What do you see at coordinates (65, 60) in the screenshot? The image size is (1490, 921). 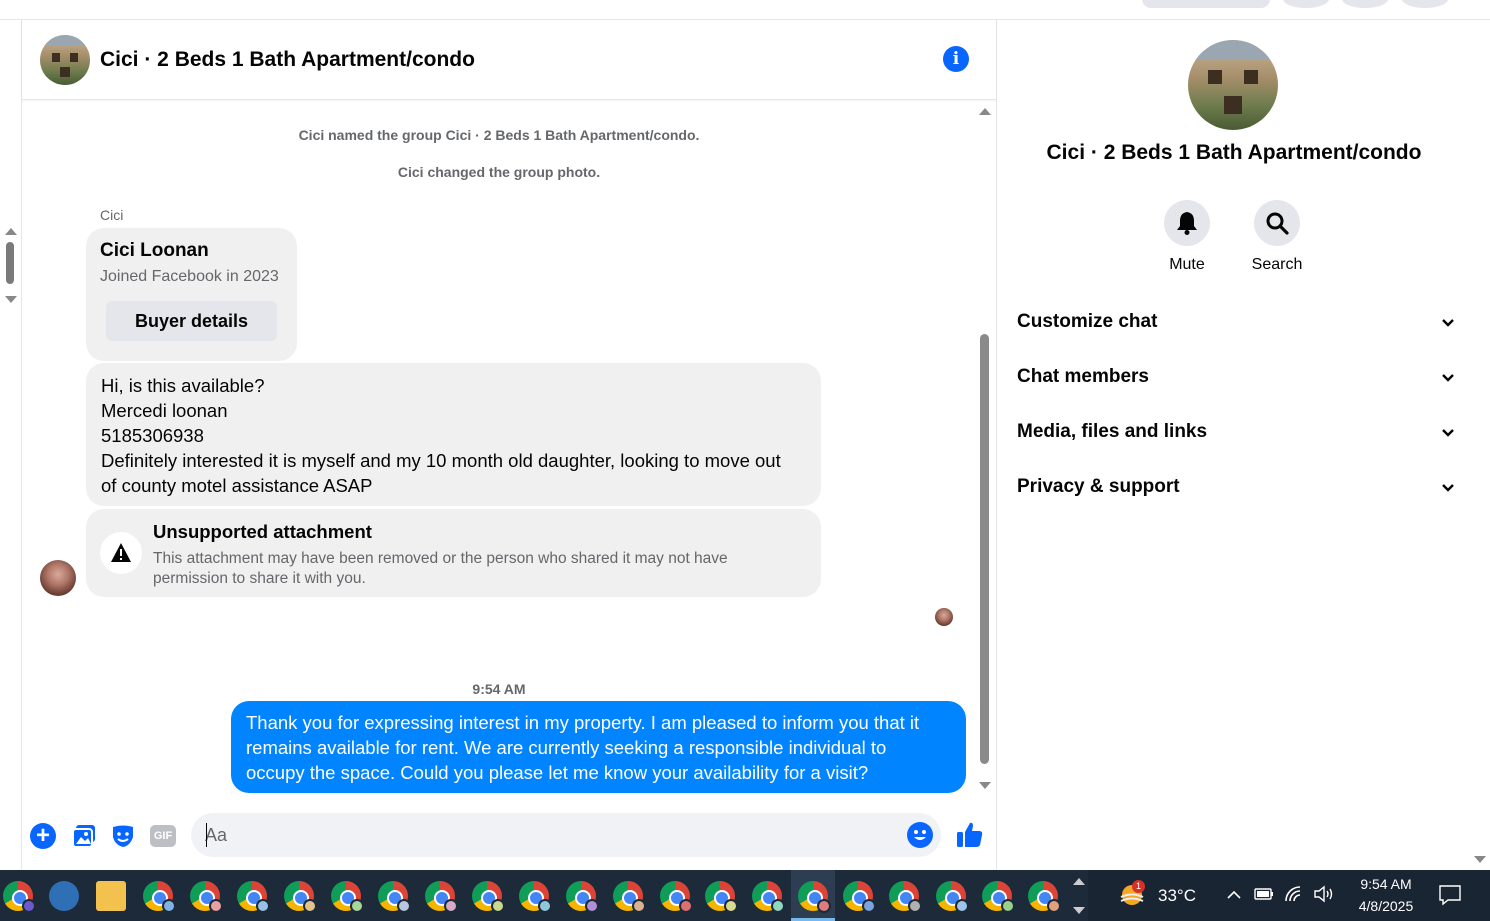 I see `group-avatar` at bounding box center [65, 60].